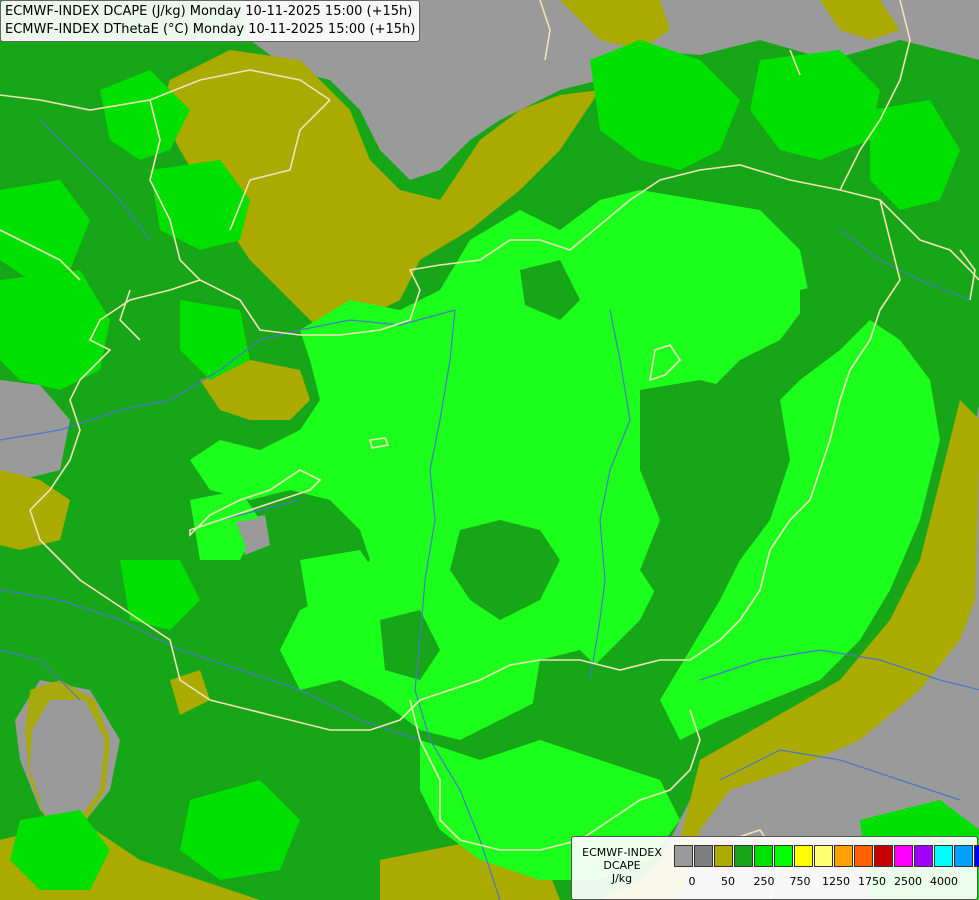 This screenshot has height=900, width=979. I want to click on legend-tick-label: 1250, so click(836, 881).